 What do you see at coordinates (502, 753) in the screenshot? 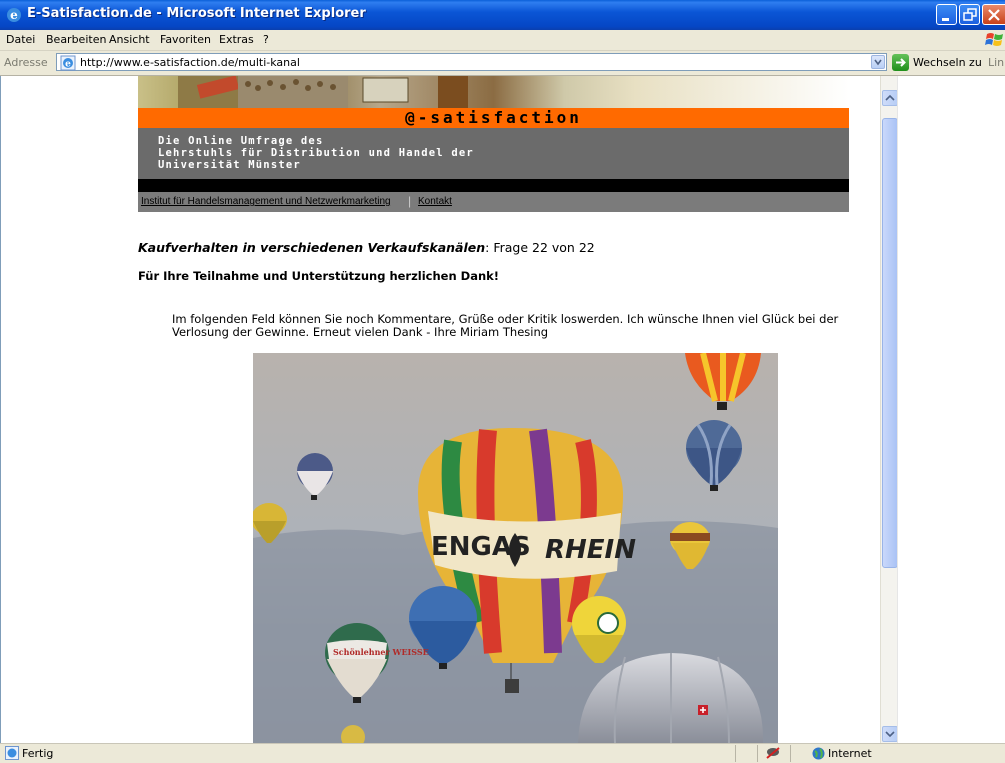
I see `status-bar: Fertig Internet` at bounding box center [502, 753].